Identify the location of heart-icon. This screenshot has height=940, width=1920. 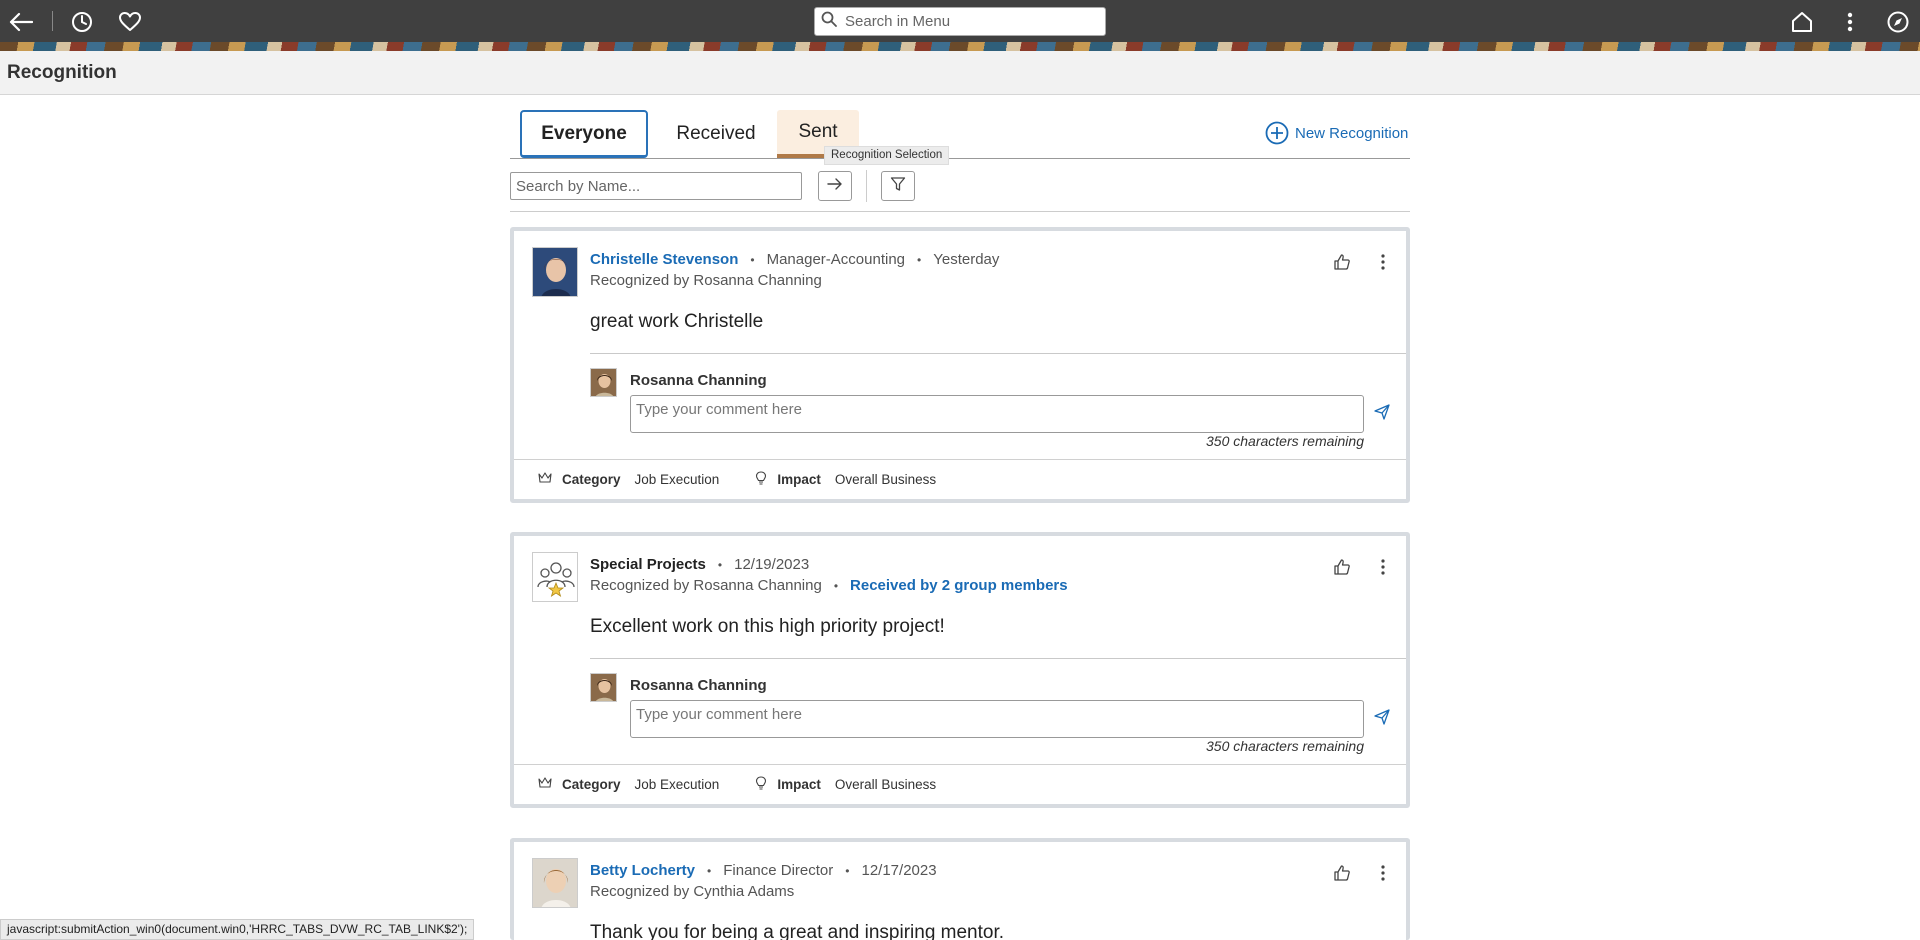
(130, 22).